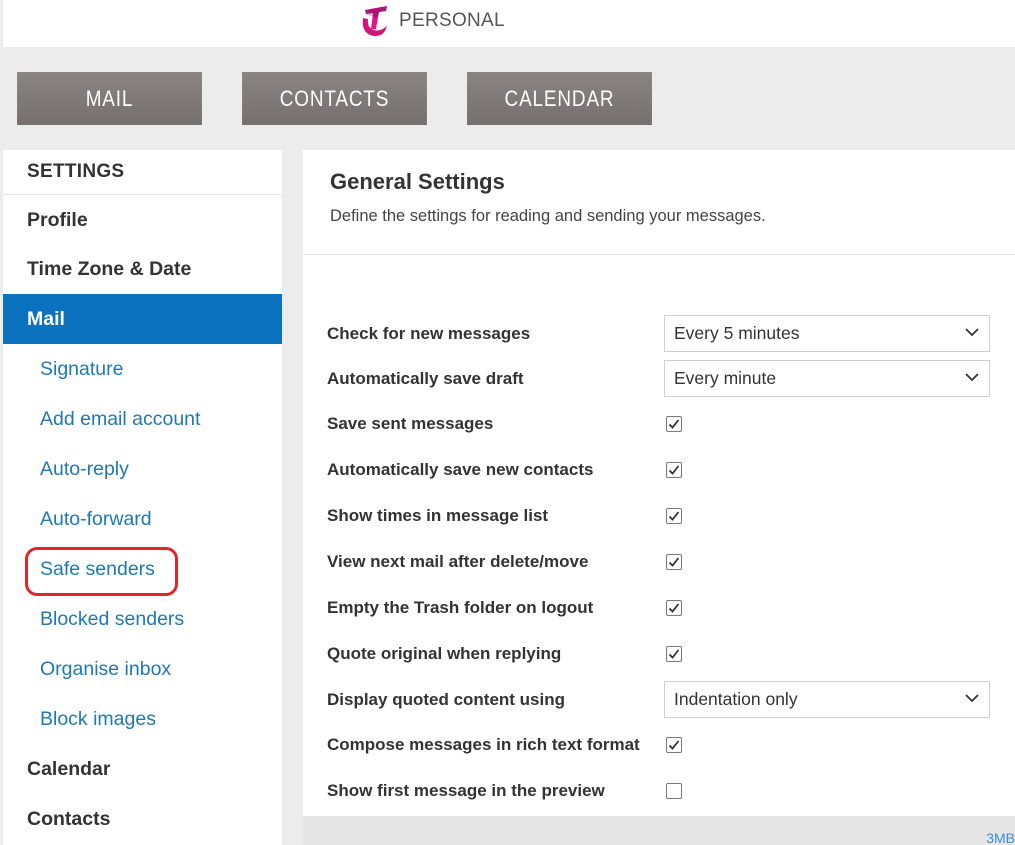  Describe the element at coordinates (142, 819) in the screenshot. I see `sidebar-item-contacts: Contacts` at that location.